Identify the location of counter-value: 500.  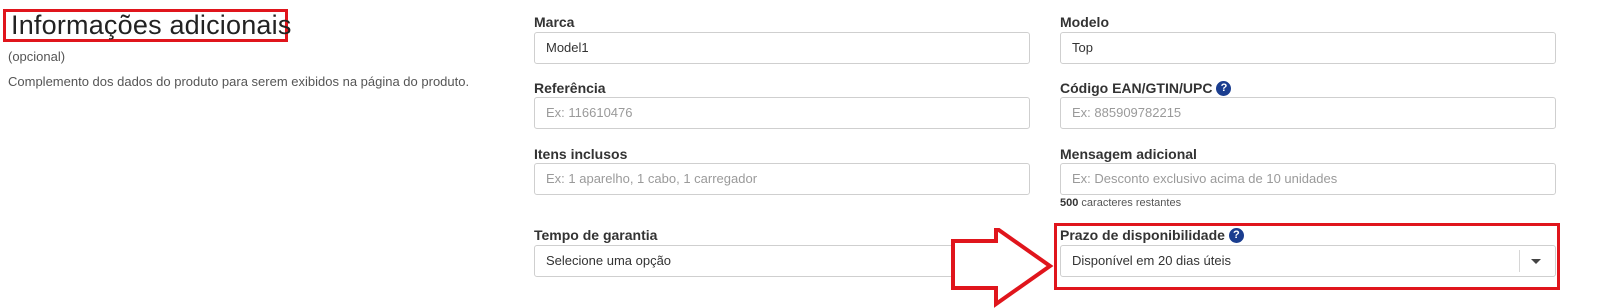
(1069, 203).